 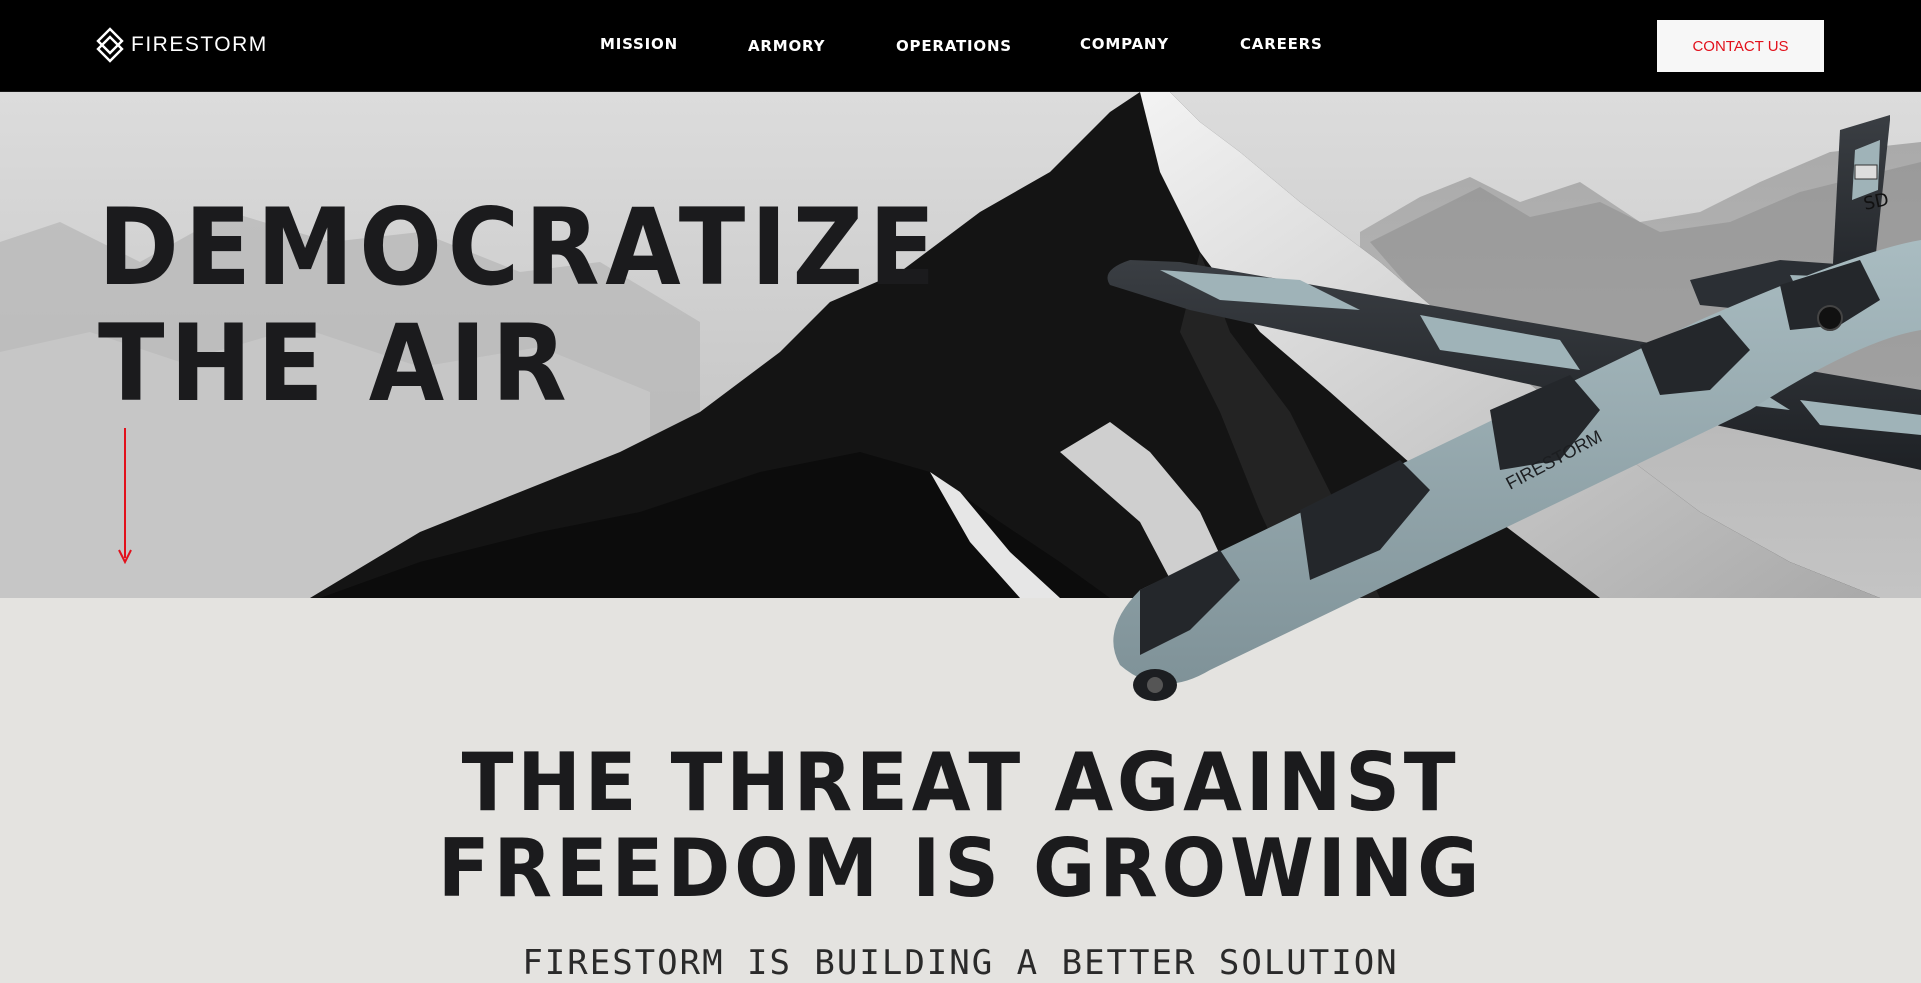 What do you see at coordinates (960, 963) in the screenshot?
I see `threat-subheading: FIRESTORM IS BUILDING A BETTER SOLUTION` at bounding box center [960, 963].